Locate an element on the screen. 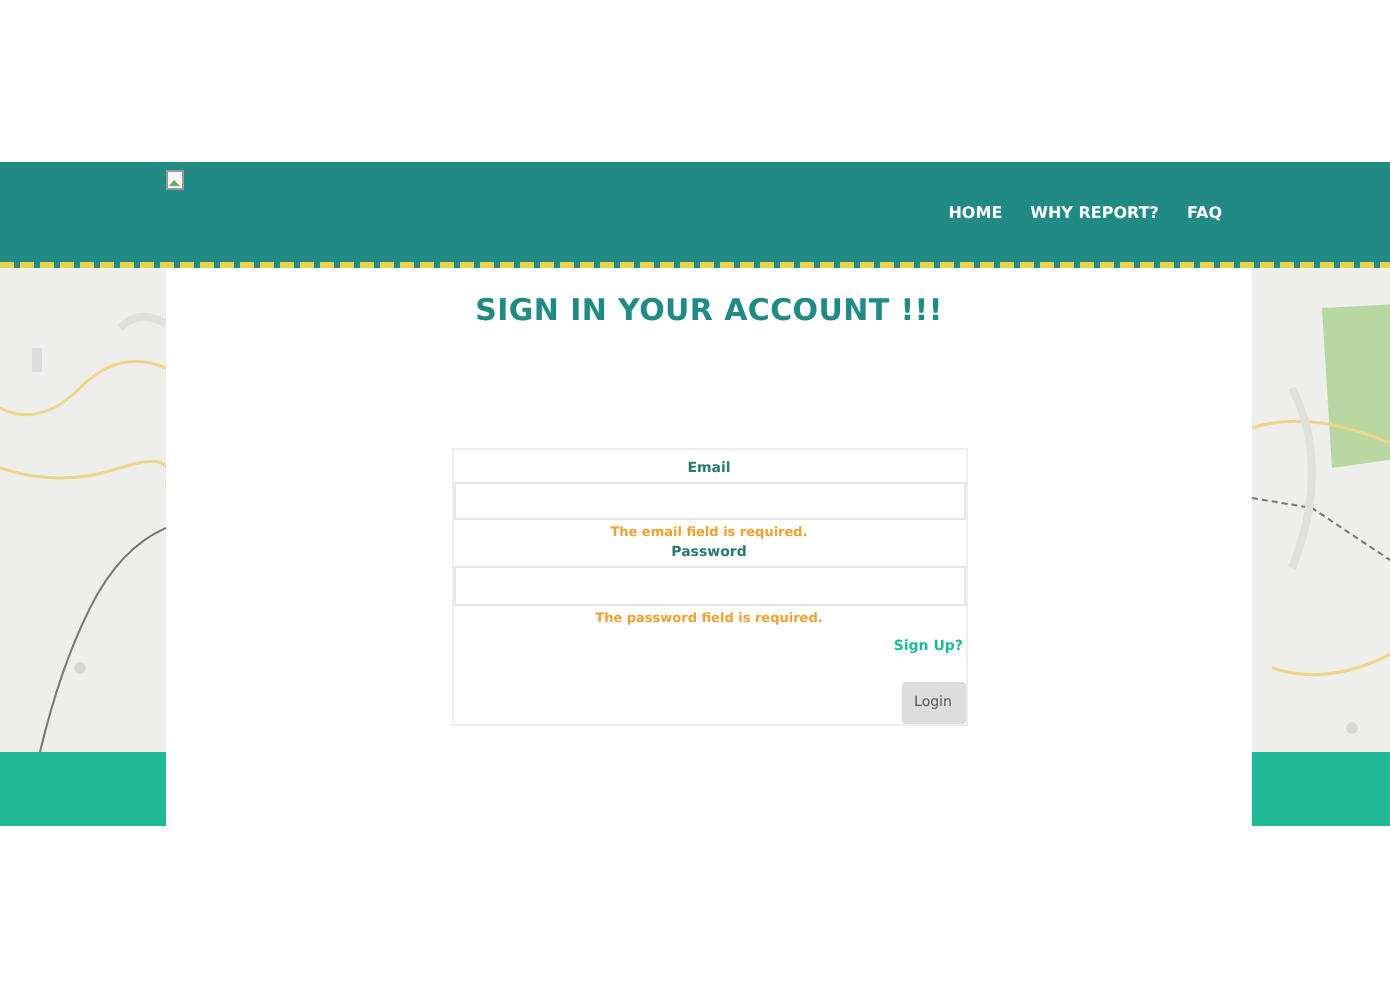  page-title: SIGN IN YOUR ACCOUNT !!! is located at coordinates (709, 310).